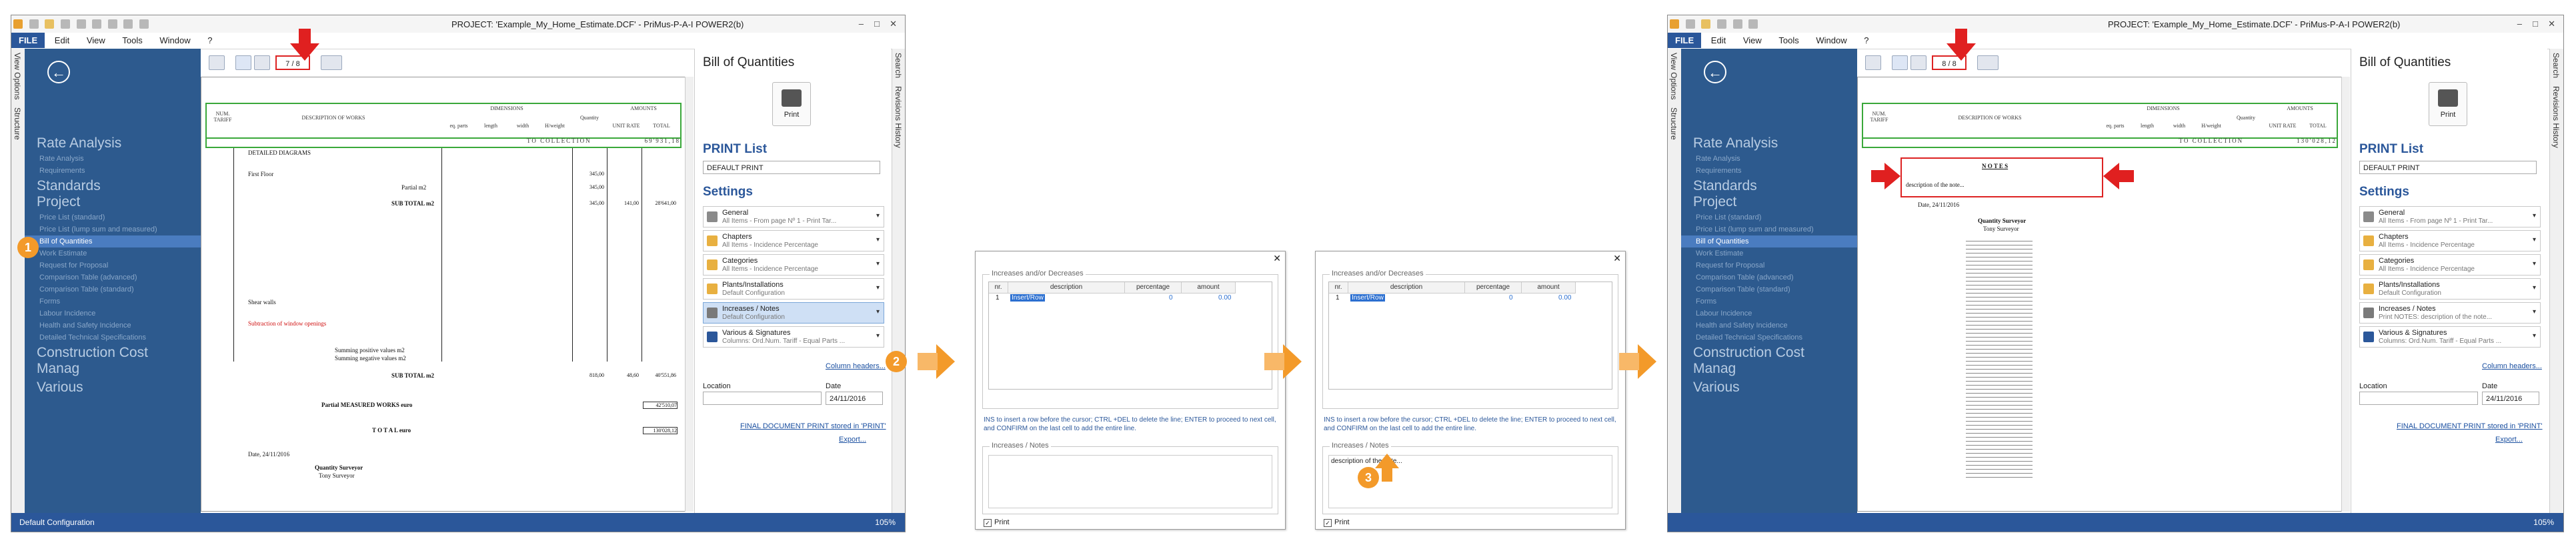  What do you see at coordinates (128, 24) in the screenshot?
I see `copy-icon` at bounding box center [128, 24].